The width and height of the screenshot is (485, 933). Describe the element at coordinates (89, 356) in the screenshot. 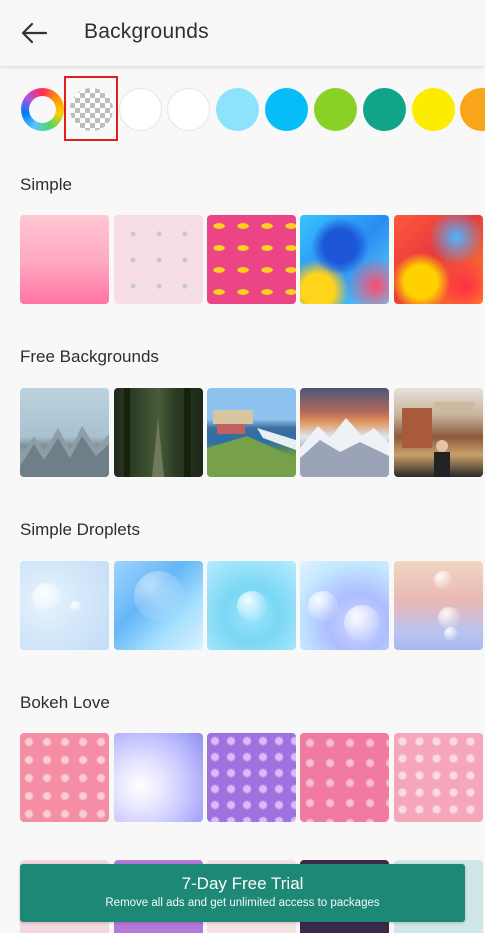

I see `section-title-free-backgrounds: Free Backgrounds` at that location.